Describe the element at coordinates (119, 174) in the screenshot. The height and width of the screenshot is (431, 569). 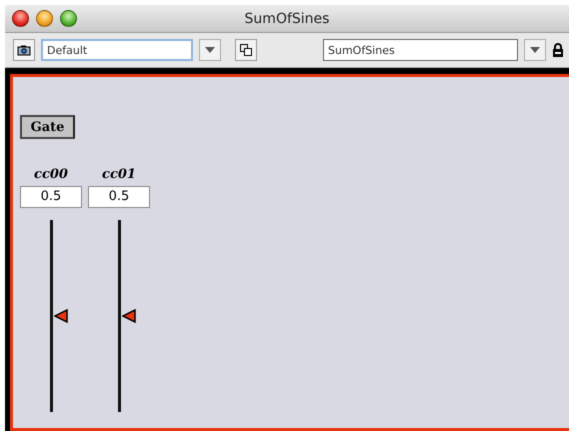
I see `control-label: cc01` at that location.